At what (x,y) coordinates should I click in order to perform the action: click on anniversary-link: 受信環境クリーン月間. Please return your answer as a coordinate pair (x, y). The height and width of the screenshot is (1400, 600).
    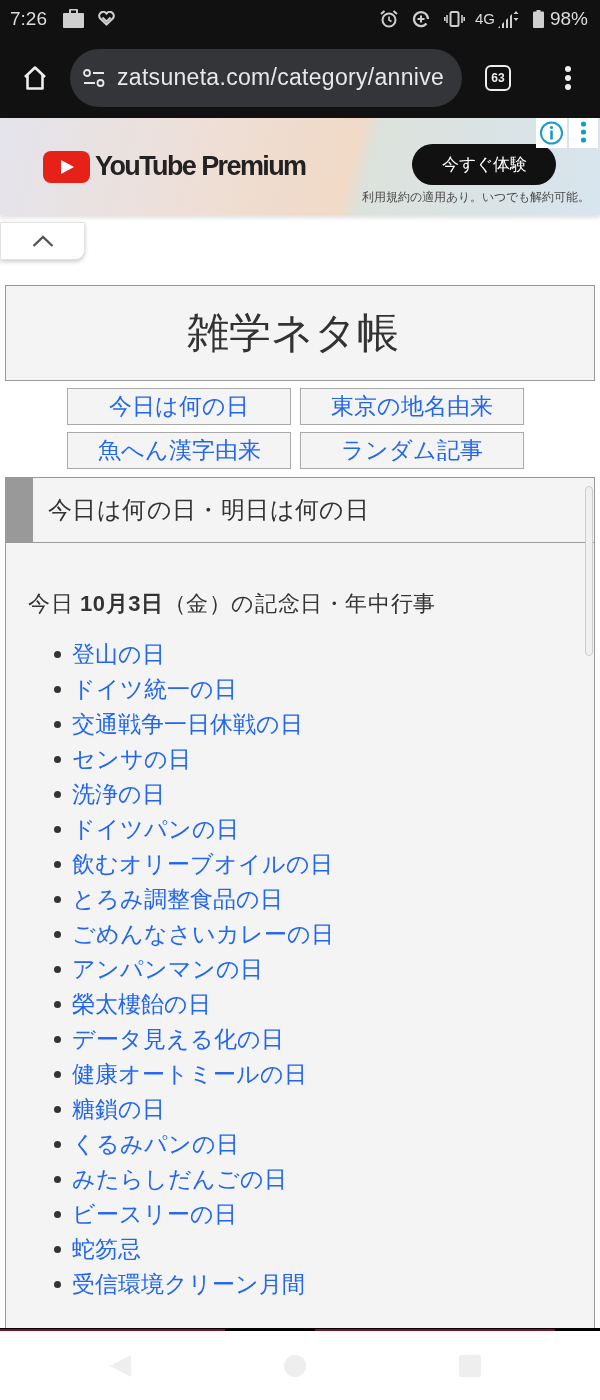
    Looking at the image, I should click on (188, 1284).